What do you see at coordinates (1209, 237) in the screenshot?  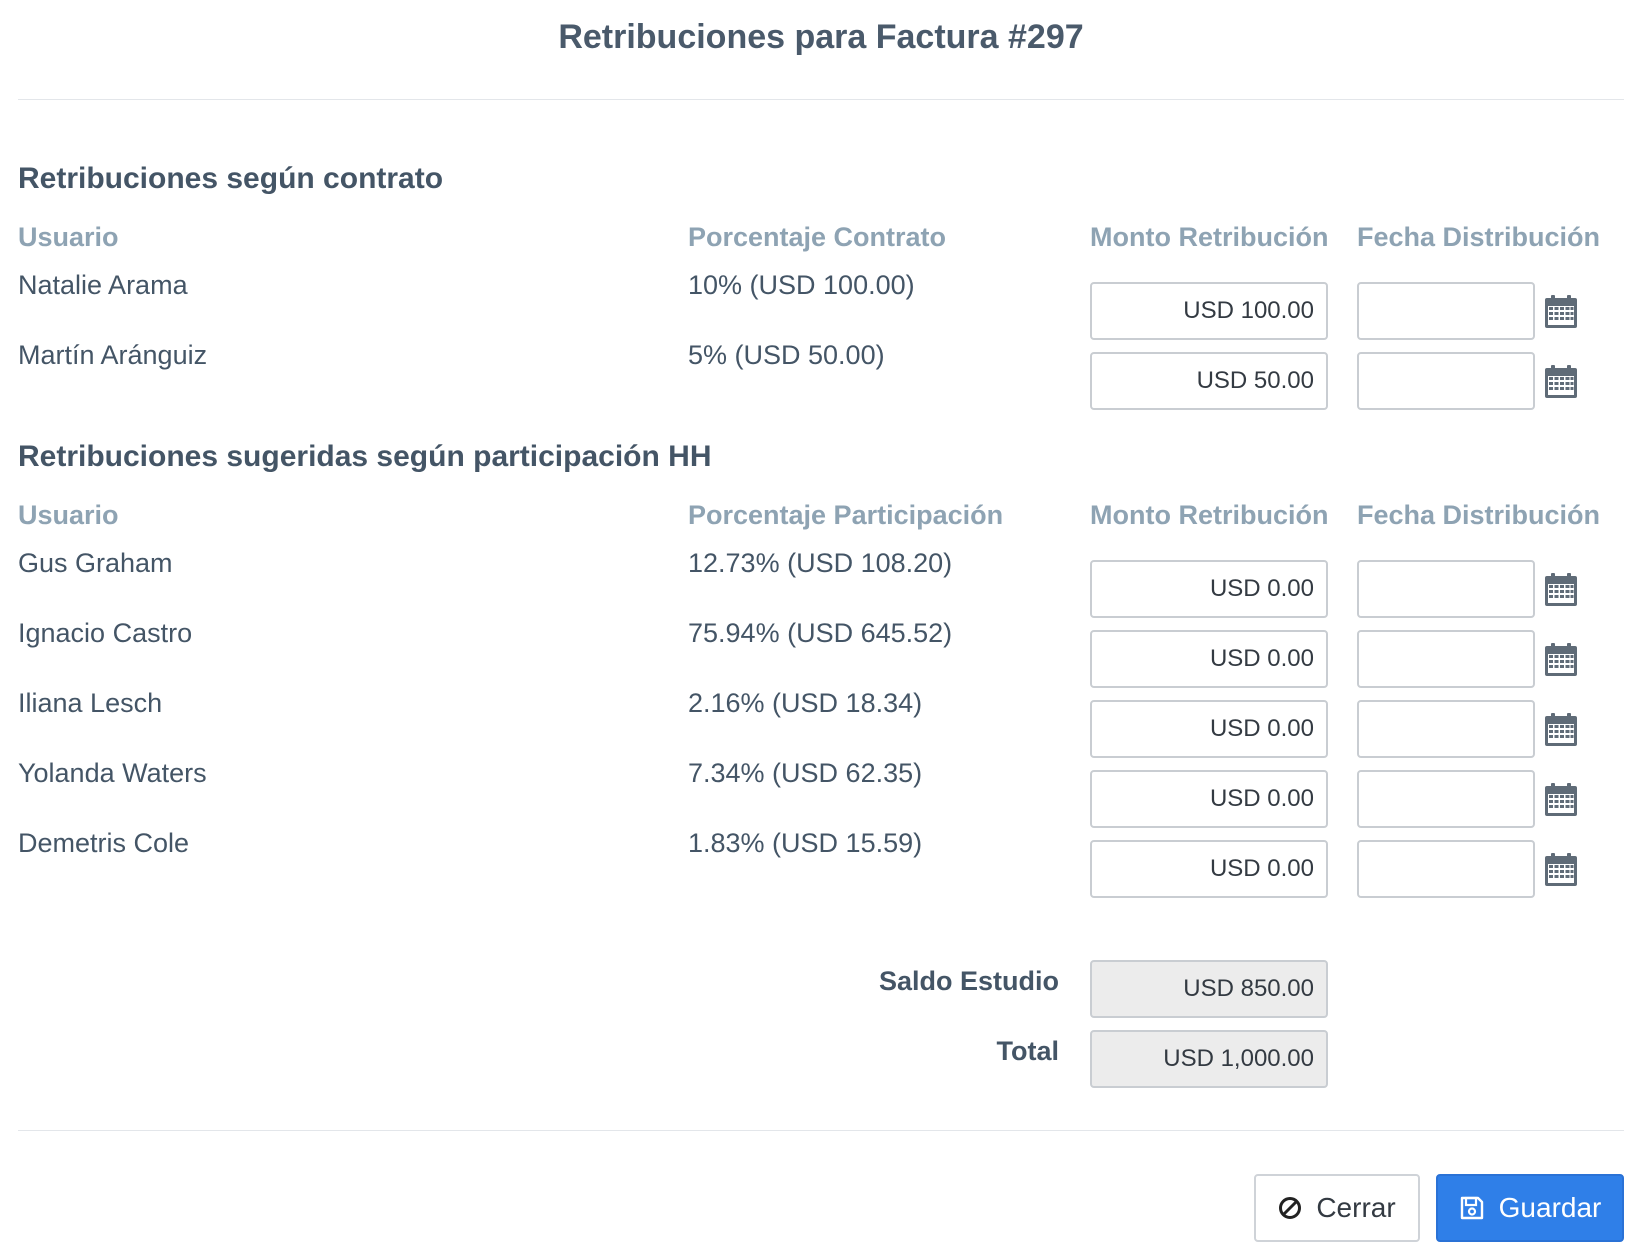 I see `contract-header-amount: Monto Retribución` at bounding box center [1209, 237].